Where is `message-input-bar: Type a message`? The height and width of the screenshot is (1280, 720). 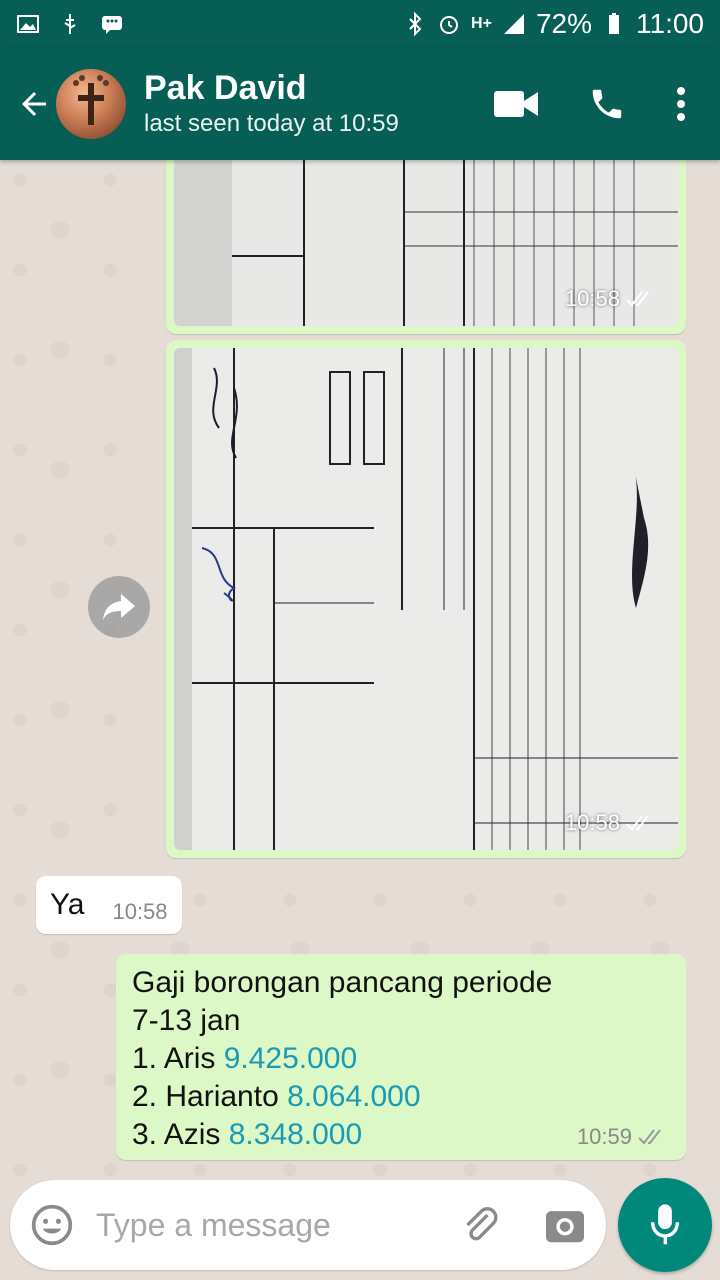 message-input-bar: Type a message is located at coordinates (308, 1225).